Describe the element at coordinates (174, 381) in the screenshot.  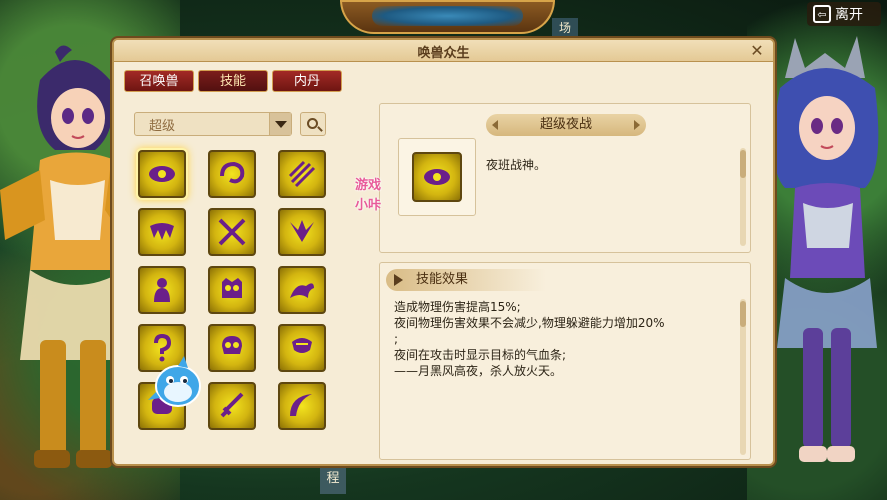
I see `dolphin-mascot-icon` at that location.